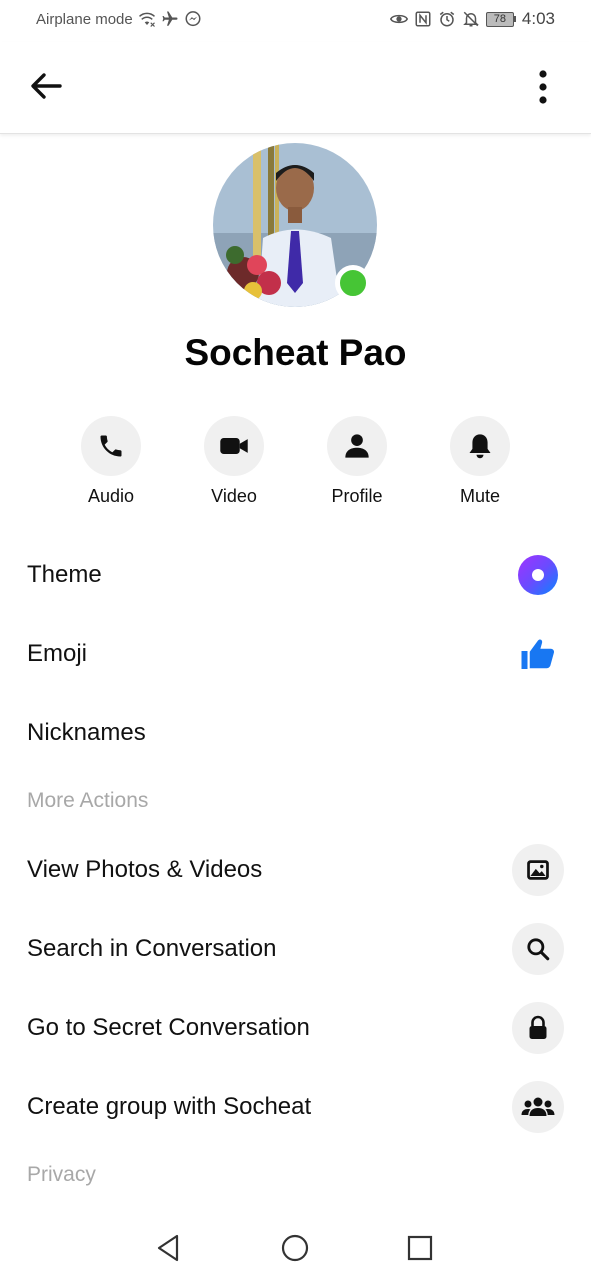  I want to click on search-conversation-label: Search in Conversation, so click(152, 948).